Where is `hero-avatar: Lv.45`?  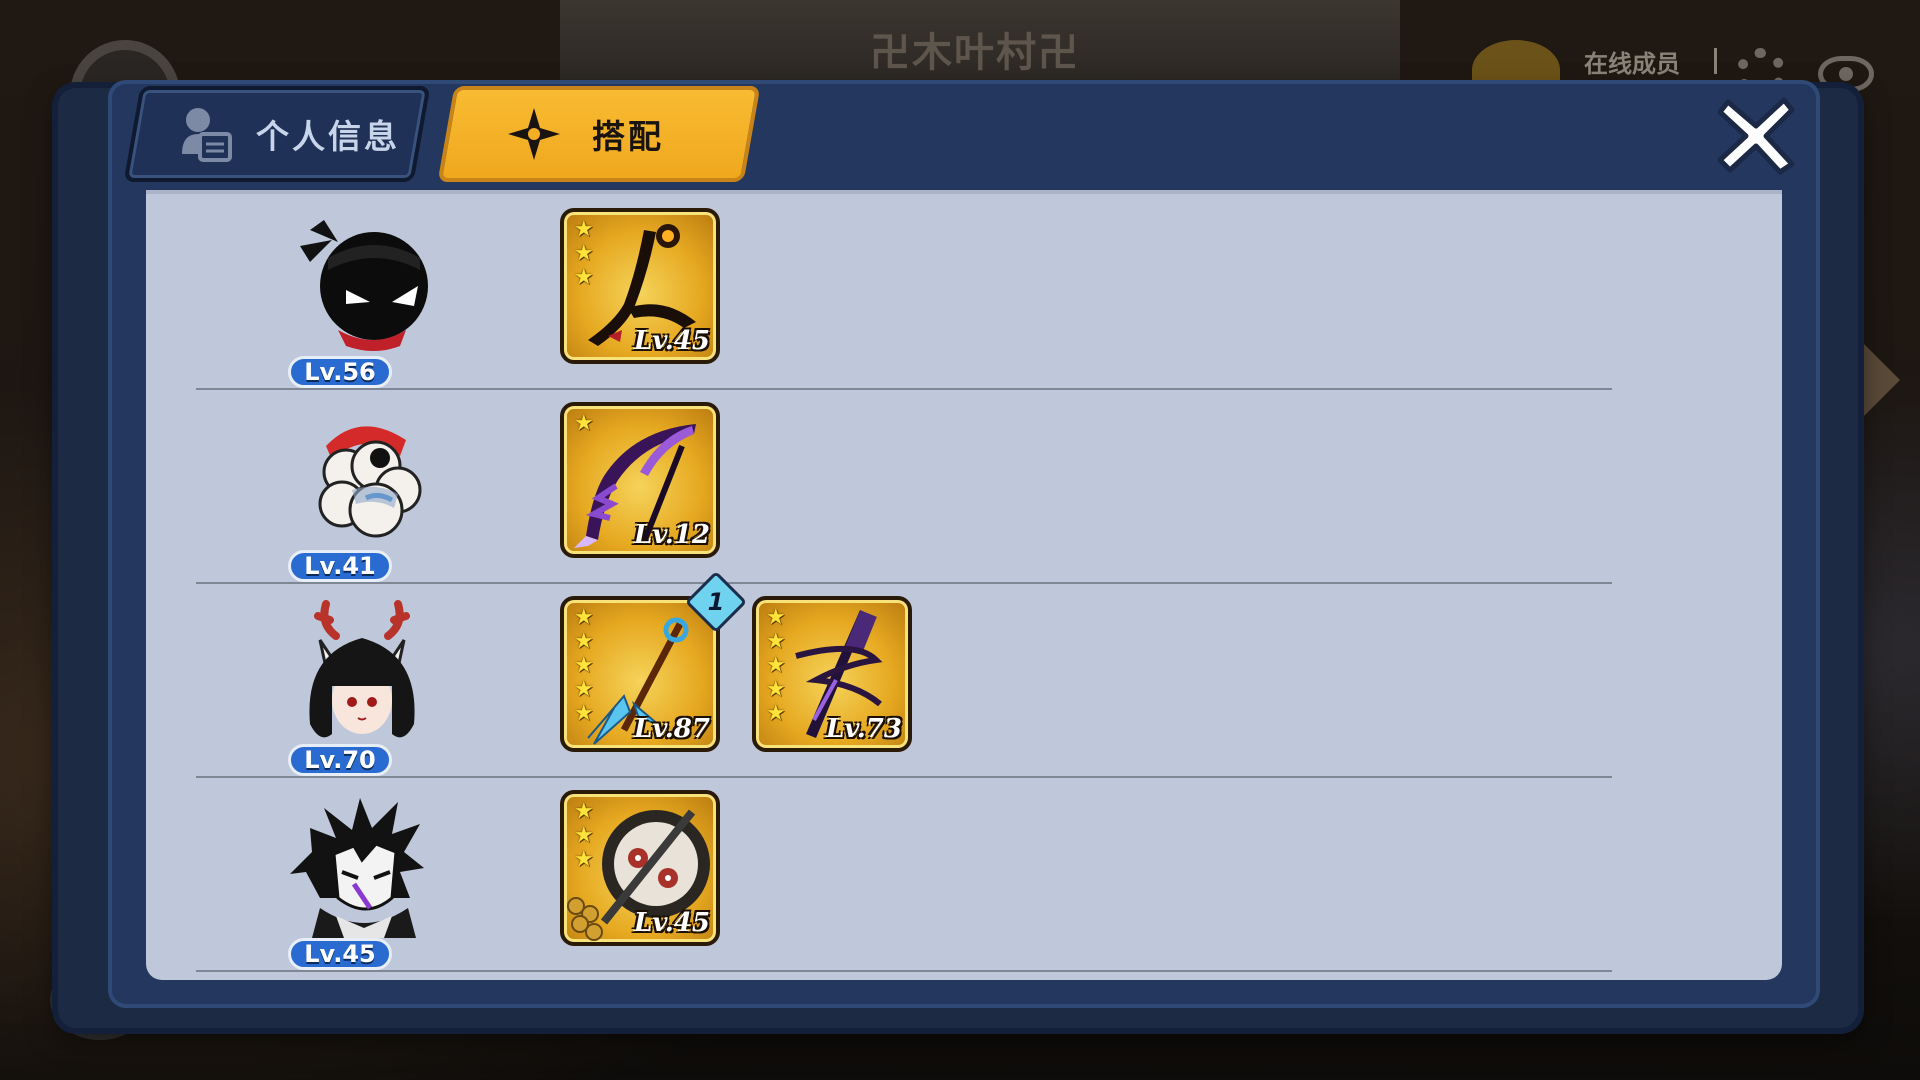 hero-avatar: Lv.45 is located at coordinates (360, 879).